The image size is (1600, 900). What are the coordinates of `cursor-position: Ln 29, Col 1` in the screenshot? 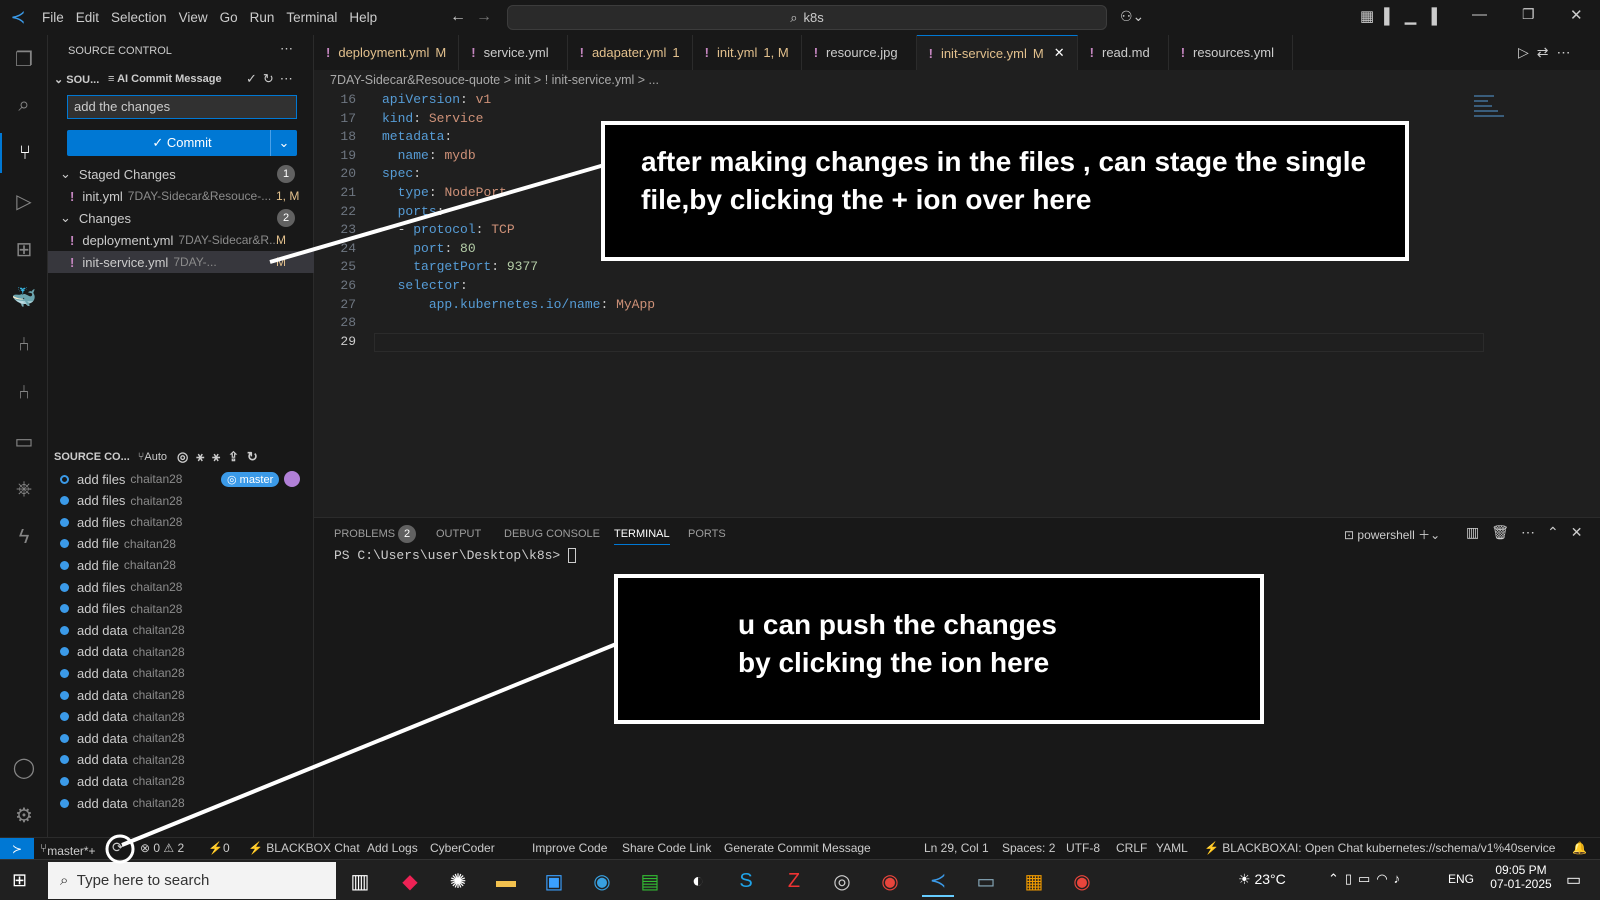 It's located at (956, 848).